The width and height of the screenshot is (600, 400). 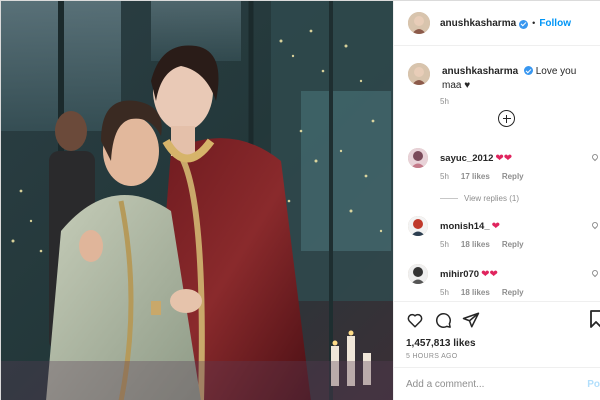 I want to click on comment-item: sayuc_2012 ❤❤ 5h 17 likes Reply, so click(x=504, y=164).